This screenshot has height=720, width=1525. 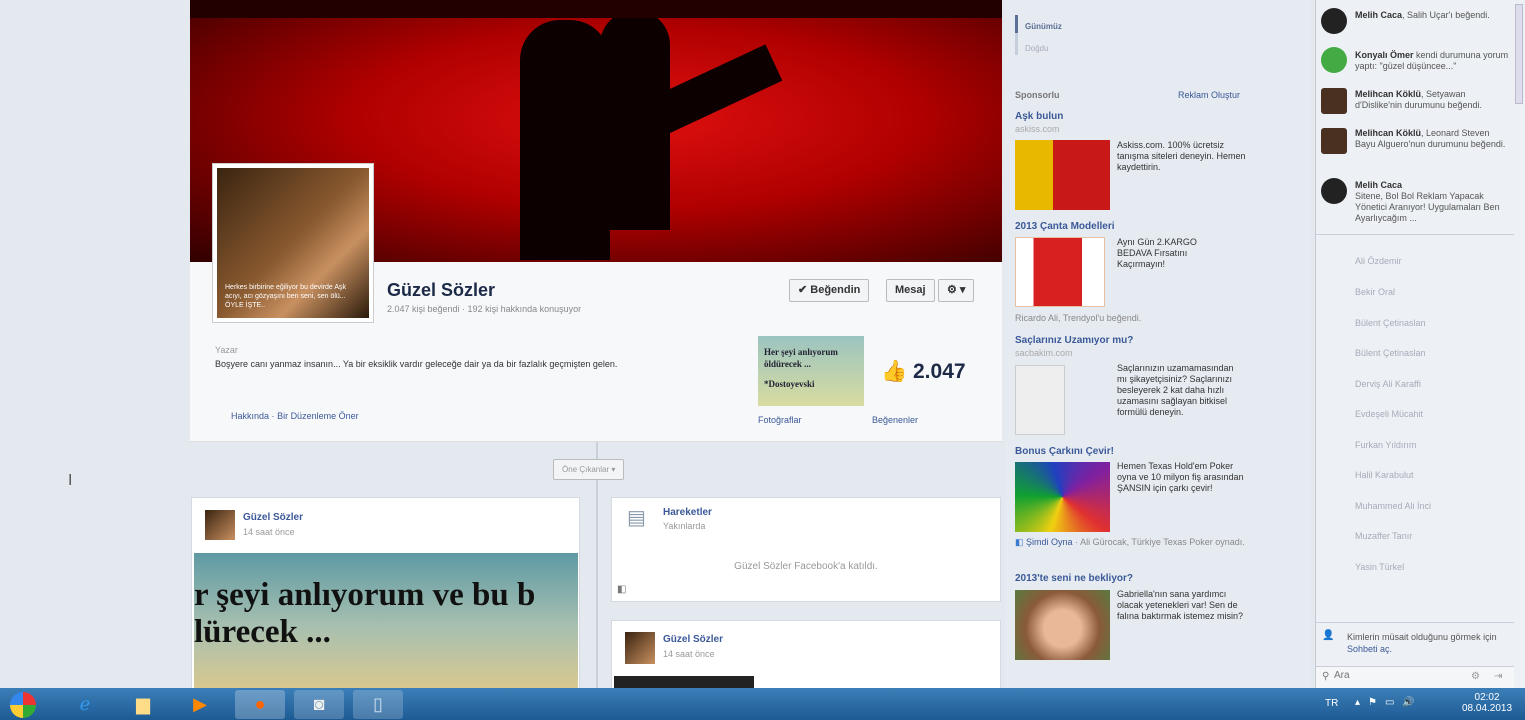 I want to click on nav-item-born: Doğdu, so click(x=1037, y=48).